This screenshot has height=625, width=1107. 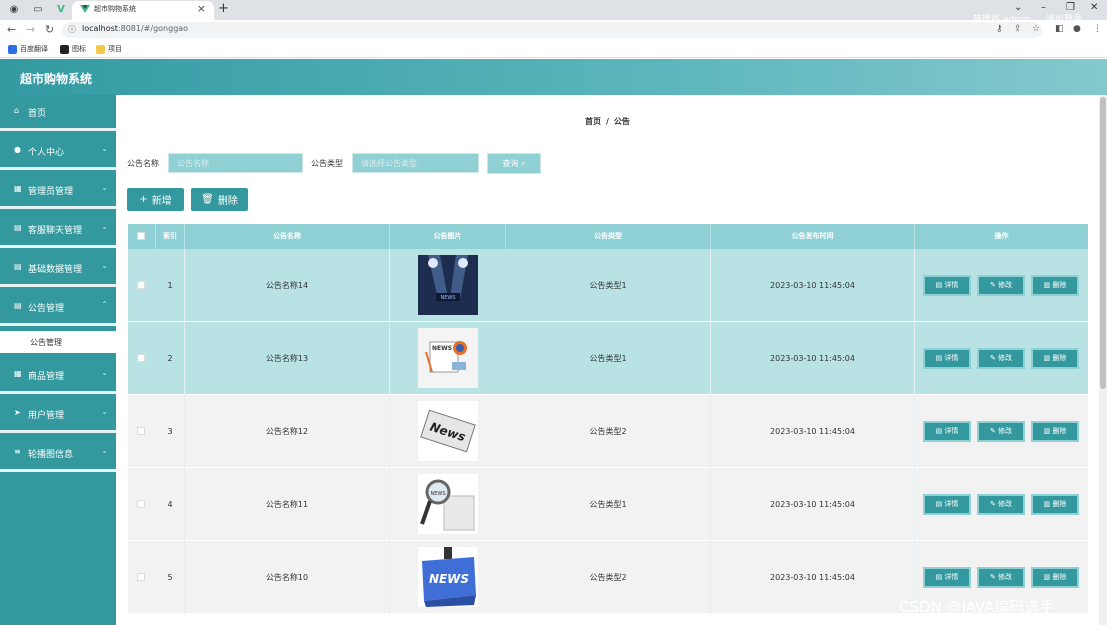 What do you see at coordinates (143, 163) in the screenshot?
I see `notice-name-label: 公告名称` at bounding box center [143, 163].